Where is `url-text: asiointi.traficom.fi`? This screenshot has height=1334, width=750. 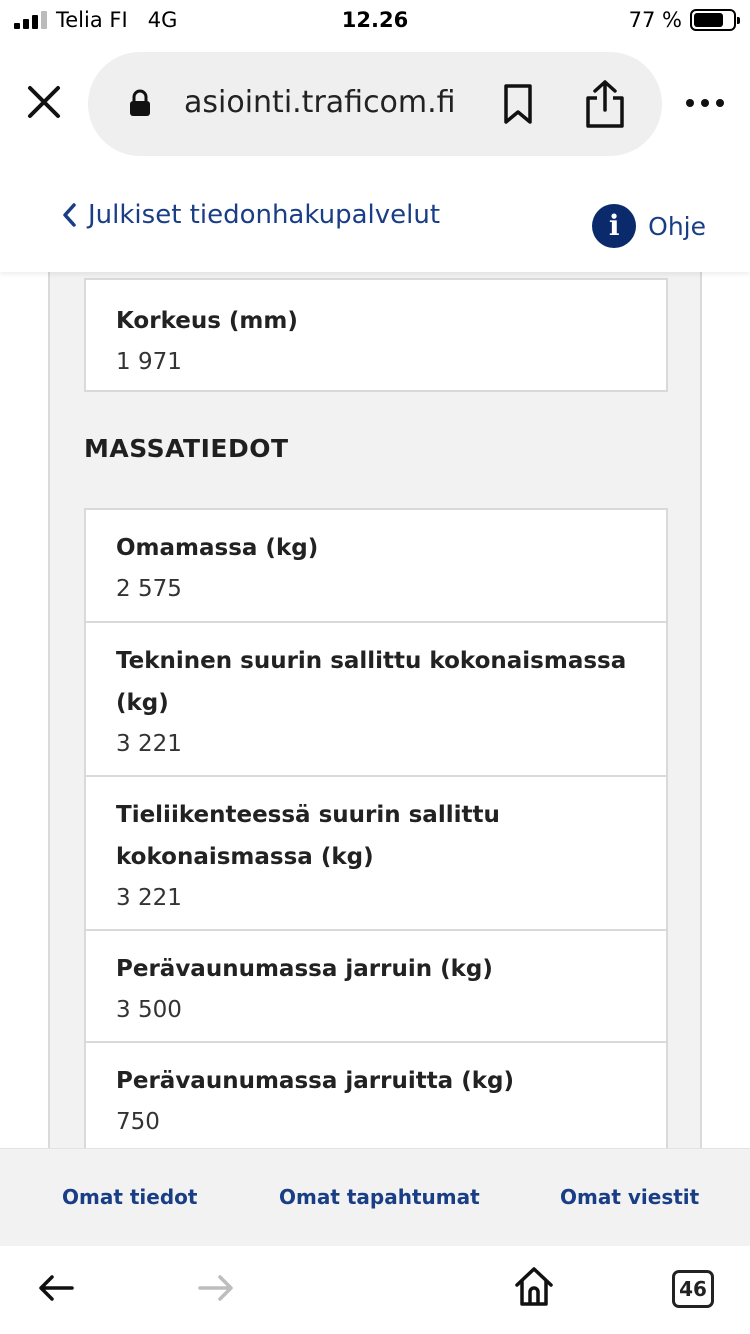 url-text: asiointi.traficom.fi is located at coordinates (320, 102).